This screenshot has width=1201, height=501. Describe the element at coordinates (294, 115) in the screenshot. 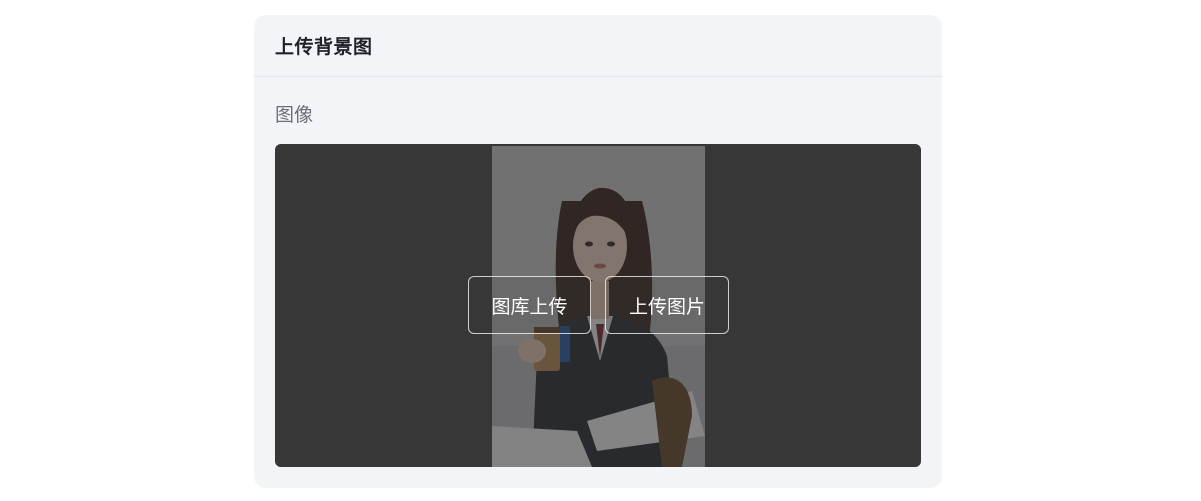

I see `image-field-label: 图像` at that location.